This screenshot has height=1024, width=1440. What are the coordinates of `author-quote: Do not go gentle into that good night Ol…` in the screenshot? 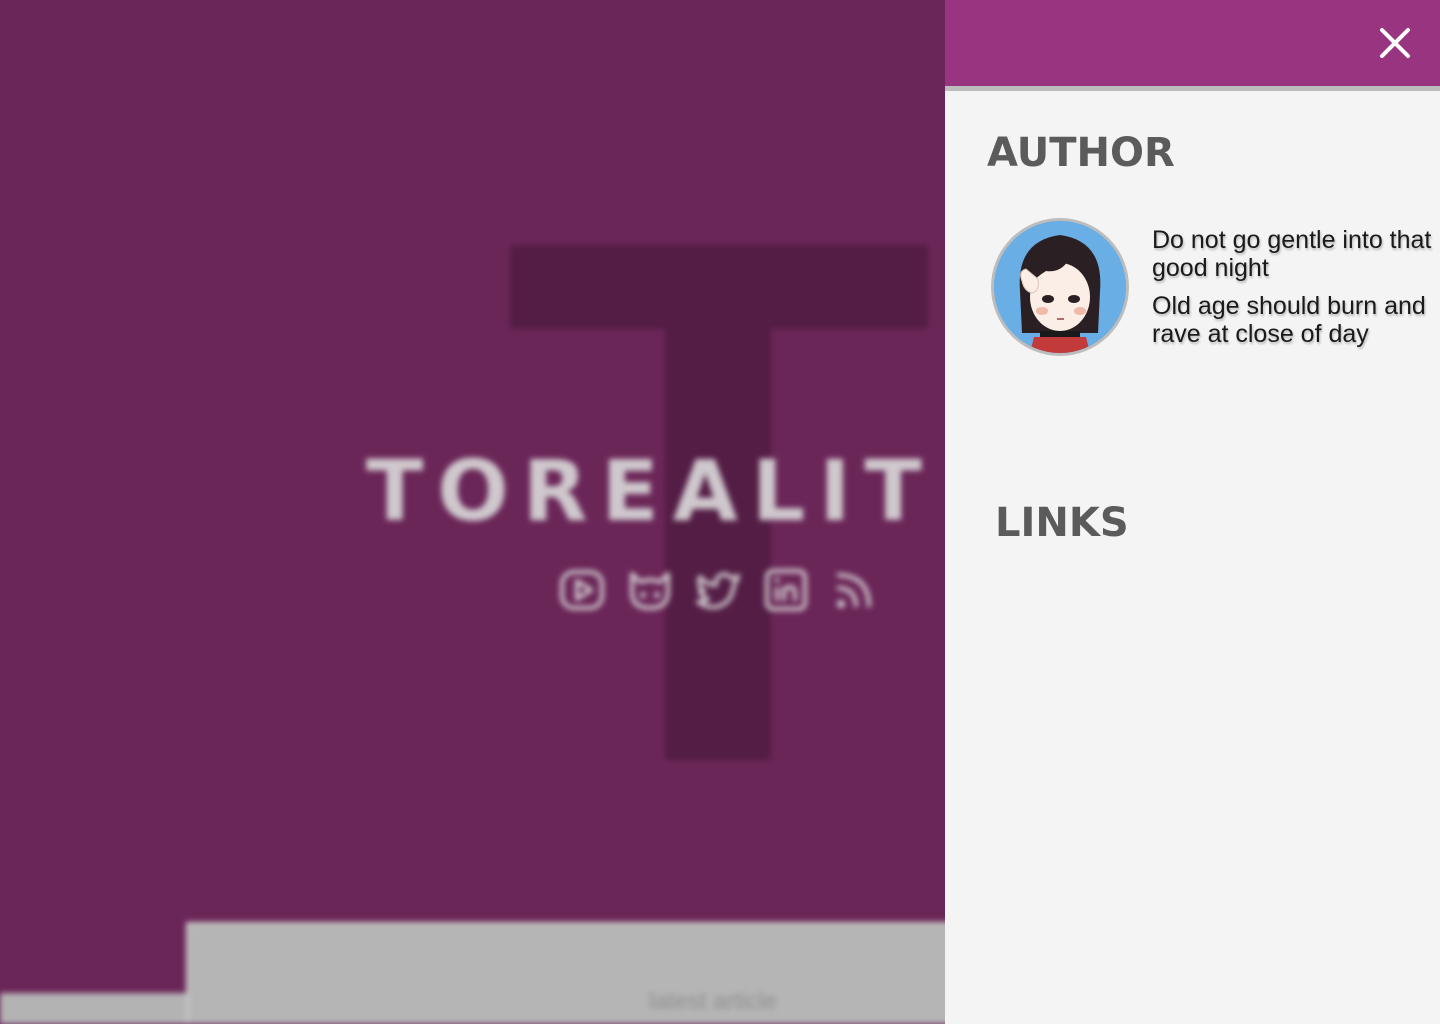 It's located at (1292, 292).